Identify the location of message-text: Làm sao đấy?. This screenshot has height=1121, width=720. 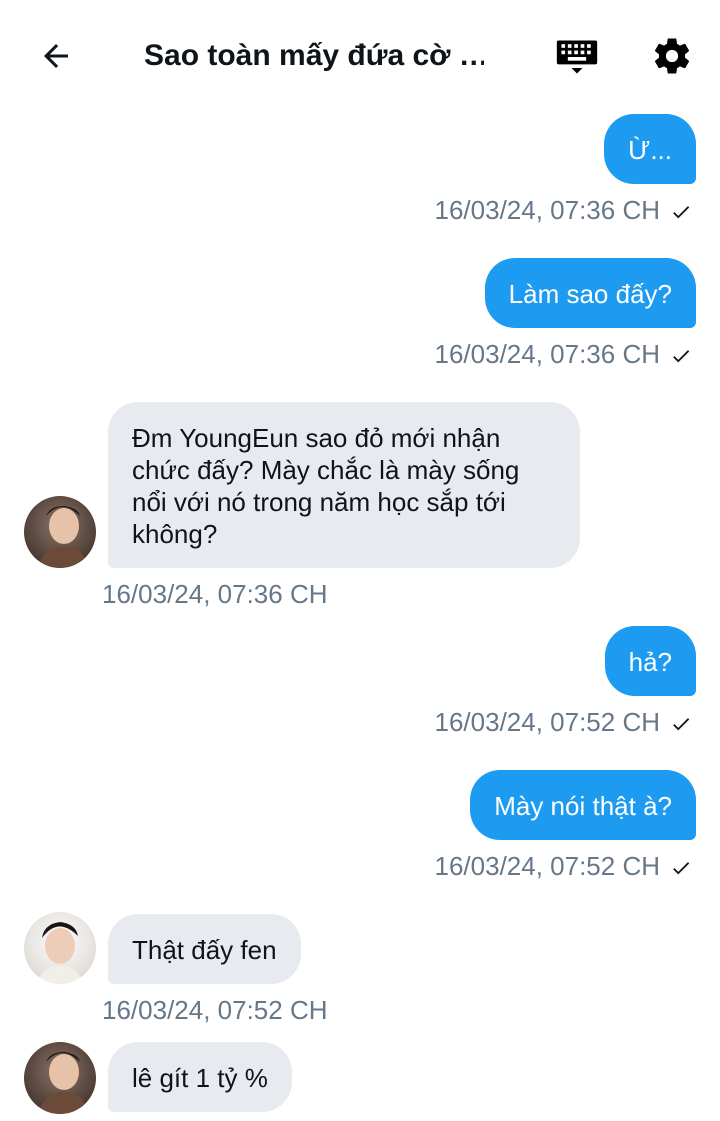
(590, 294).